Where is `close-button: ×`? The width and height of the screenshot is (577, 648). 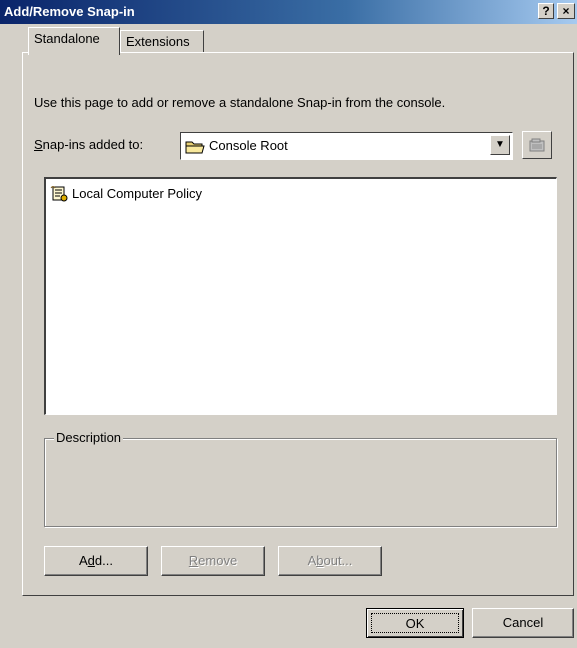
close-button: × is located at coordinates (566, 11).